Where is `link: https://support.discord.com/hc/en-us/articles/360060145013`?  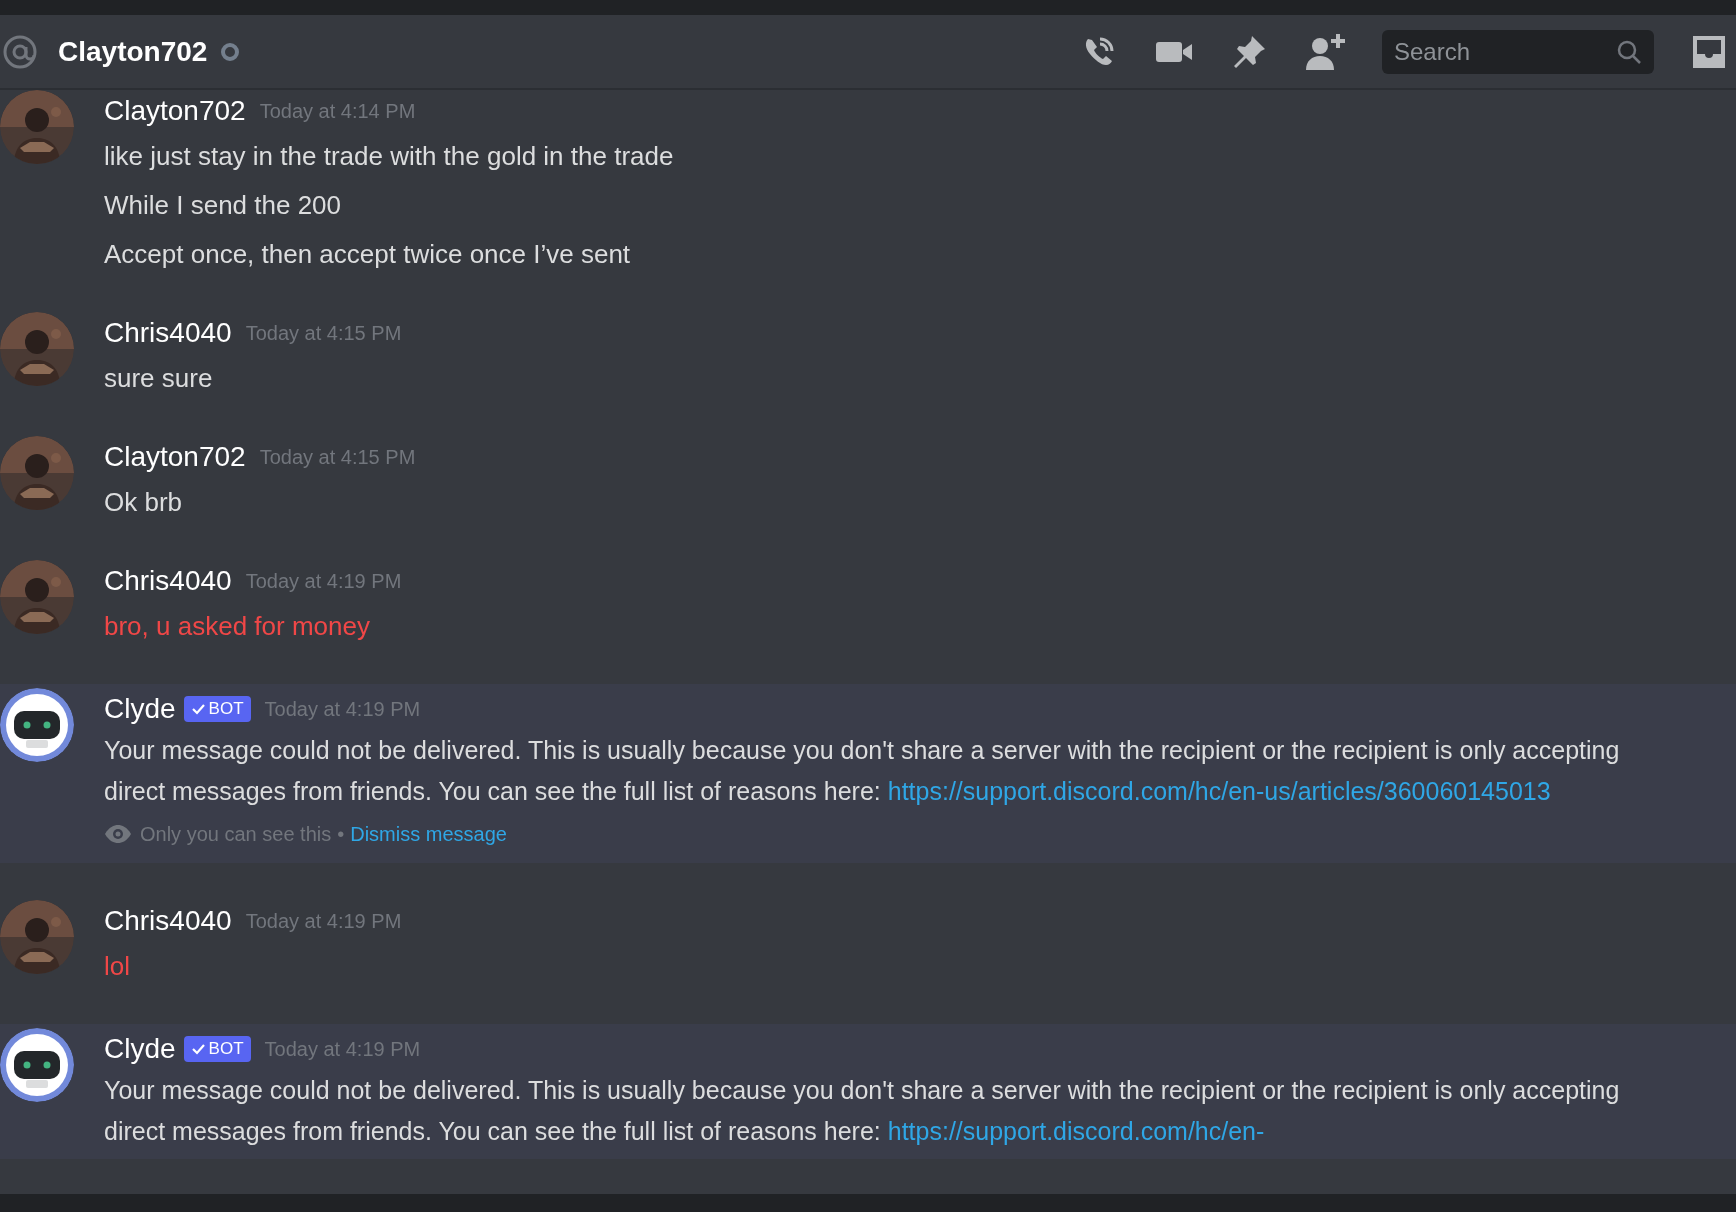
link: https://support.discord.com/hc/en-us/articles/360060145013 is located at coordinates (1219, 791).